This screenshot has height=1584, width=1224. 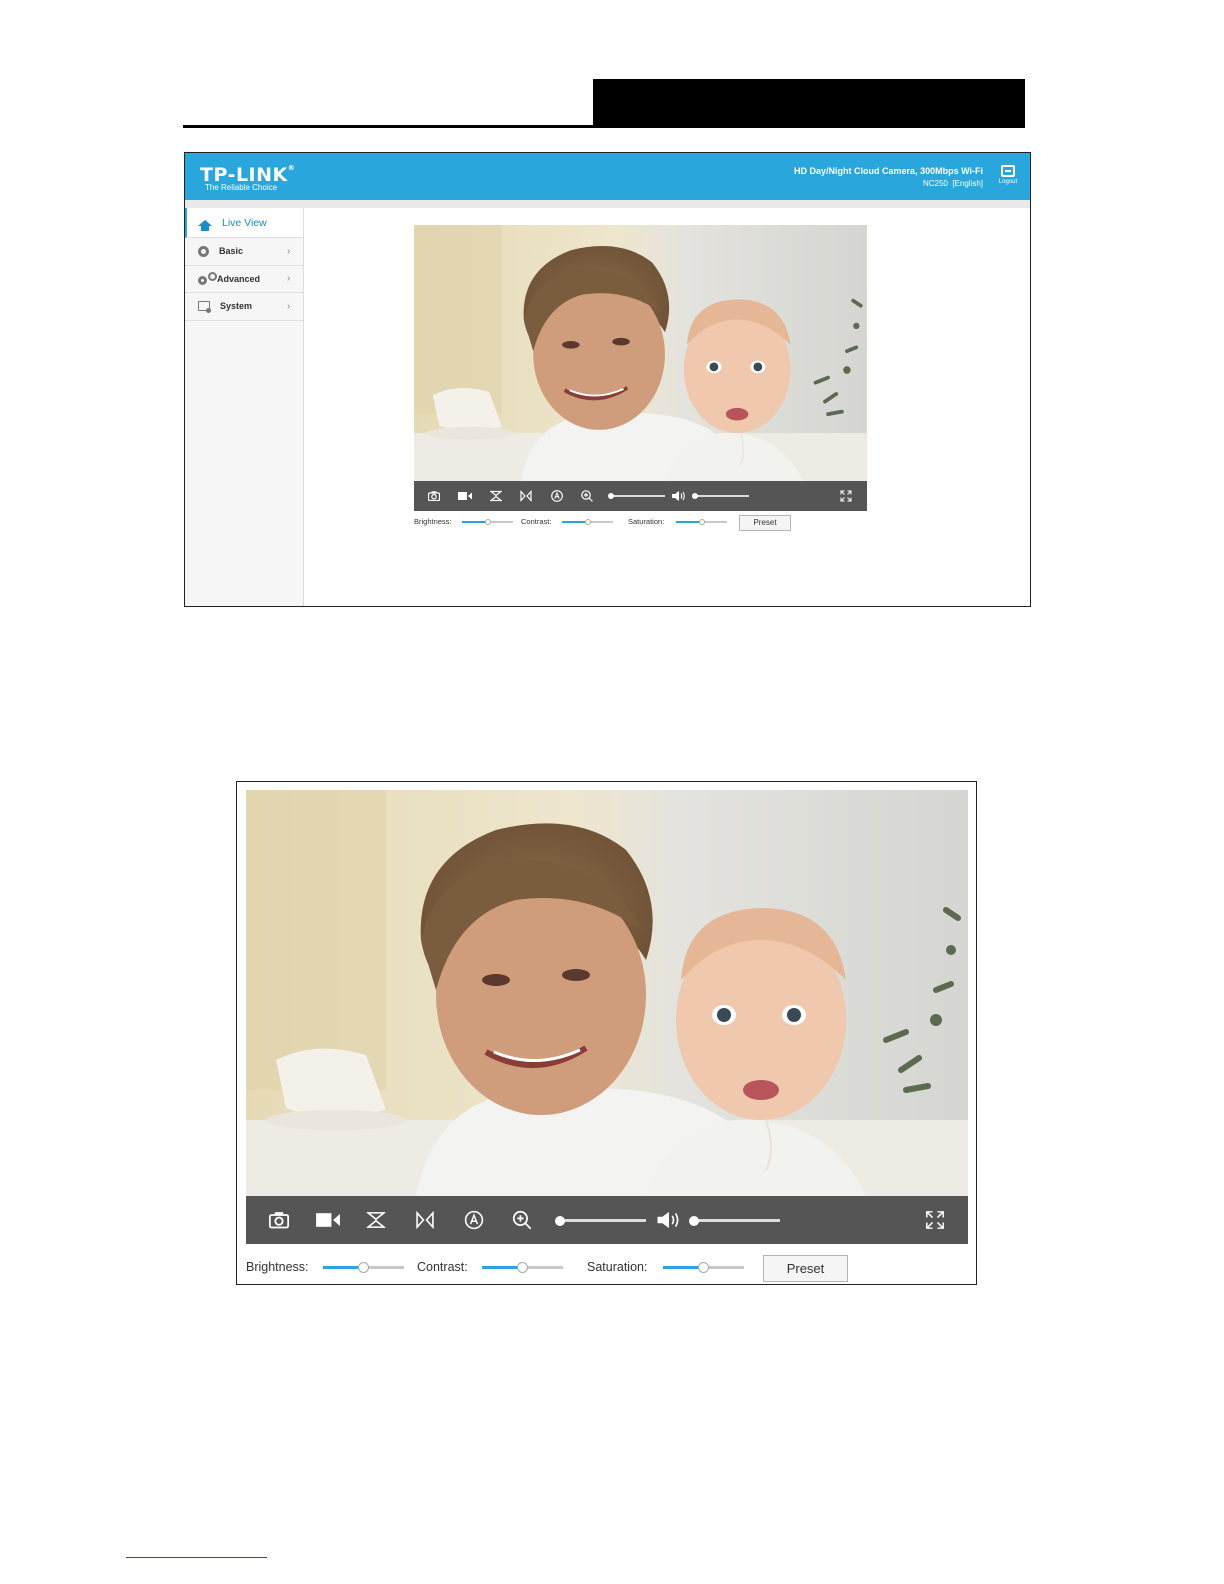 What do you see at coordinates (1008, 182) in the screenshot?
I see `logout-label: Logout` at bounding box center [1008, 182].